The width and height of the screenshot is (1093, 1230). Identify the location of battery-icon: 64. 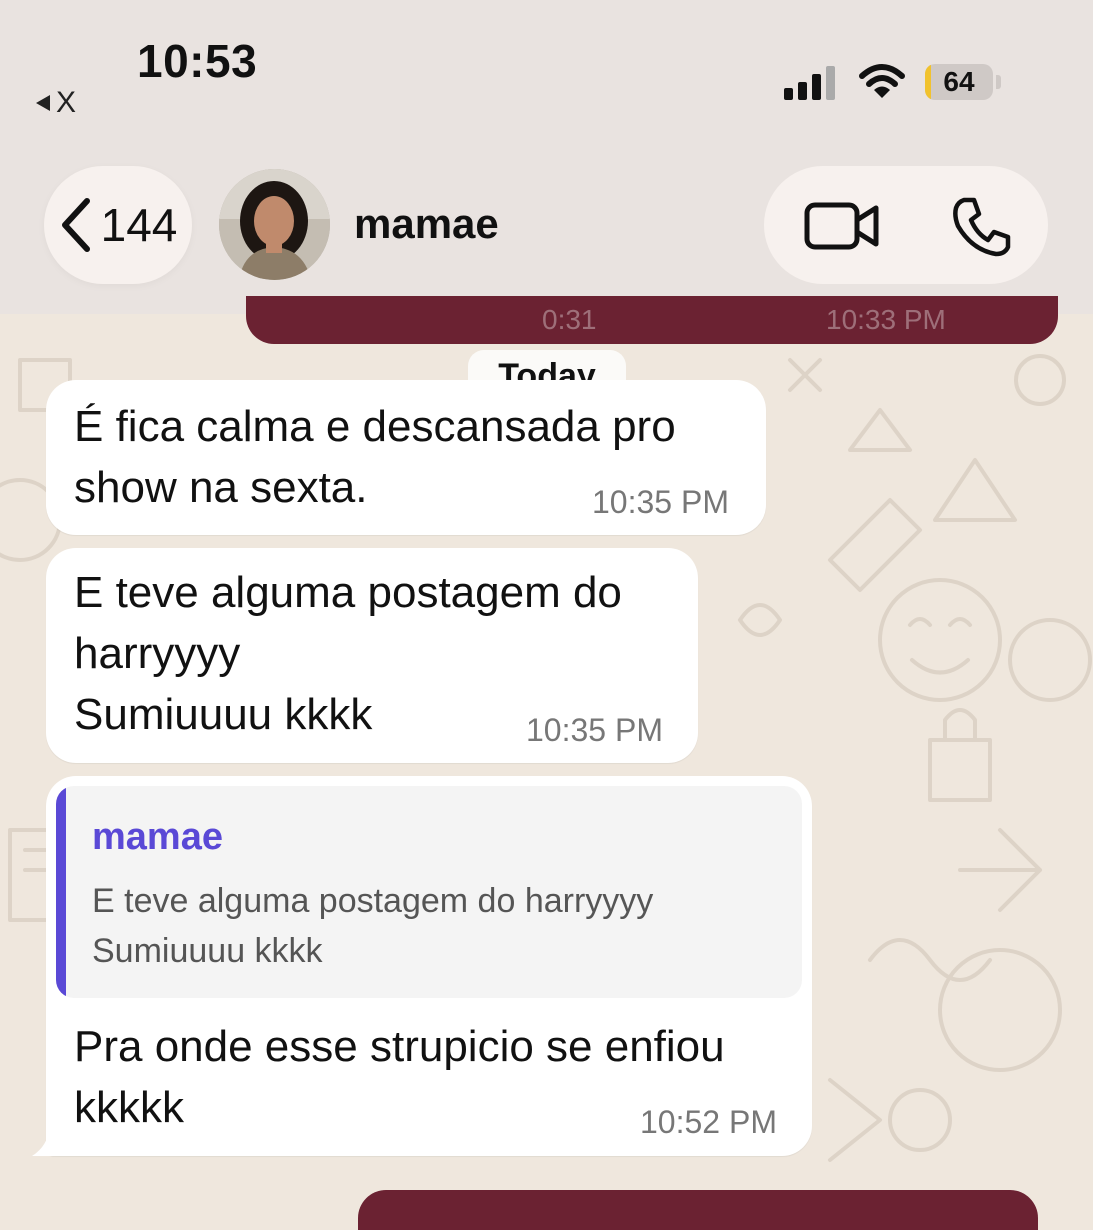
(959, 82).